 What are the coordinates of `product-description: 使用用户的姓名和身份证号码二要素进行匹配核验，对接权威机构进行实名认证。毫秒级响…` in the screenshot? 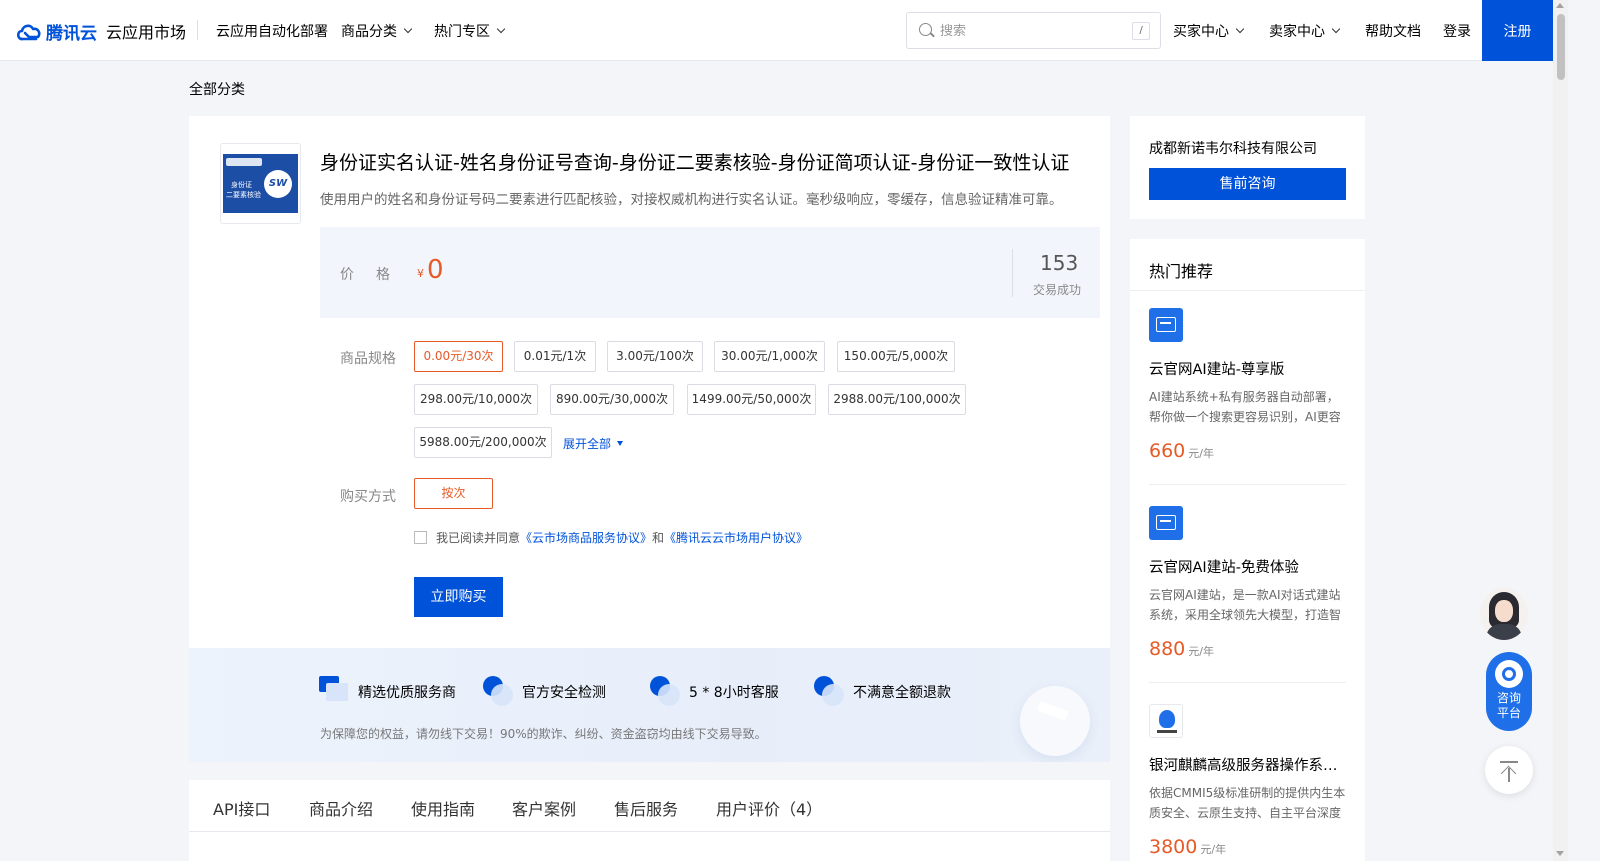 It's located at (691, 200).